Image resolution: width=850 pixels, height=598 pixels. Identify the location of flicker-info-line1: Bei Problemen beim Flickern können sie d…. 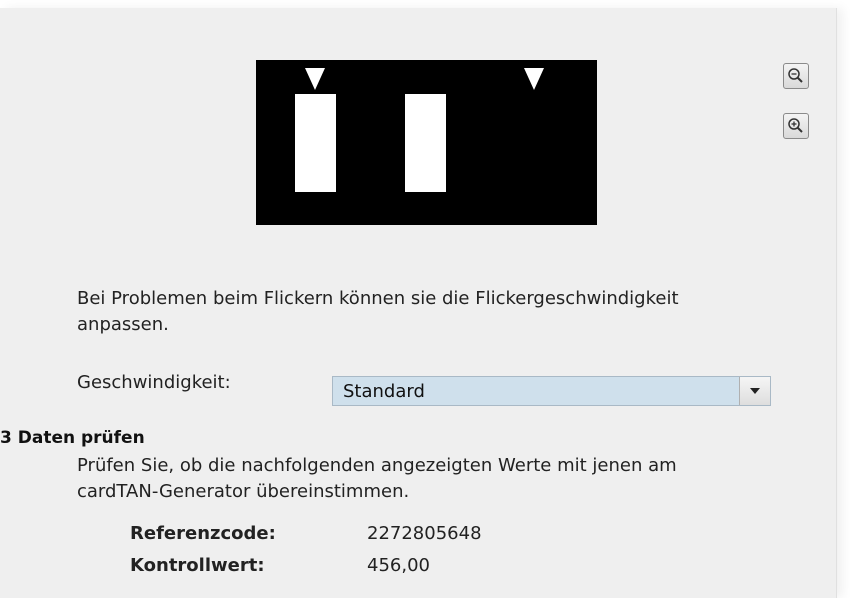
(378, 298).